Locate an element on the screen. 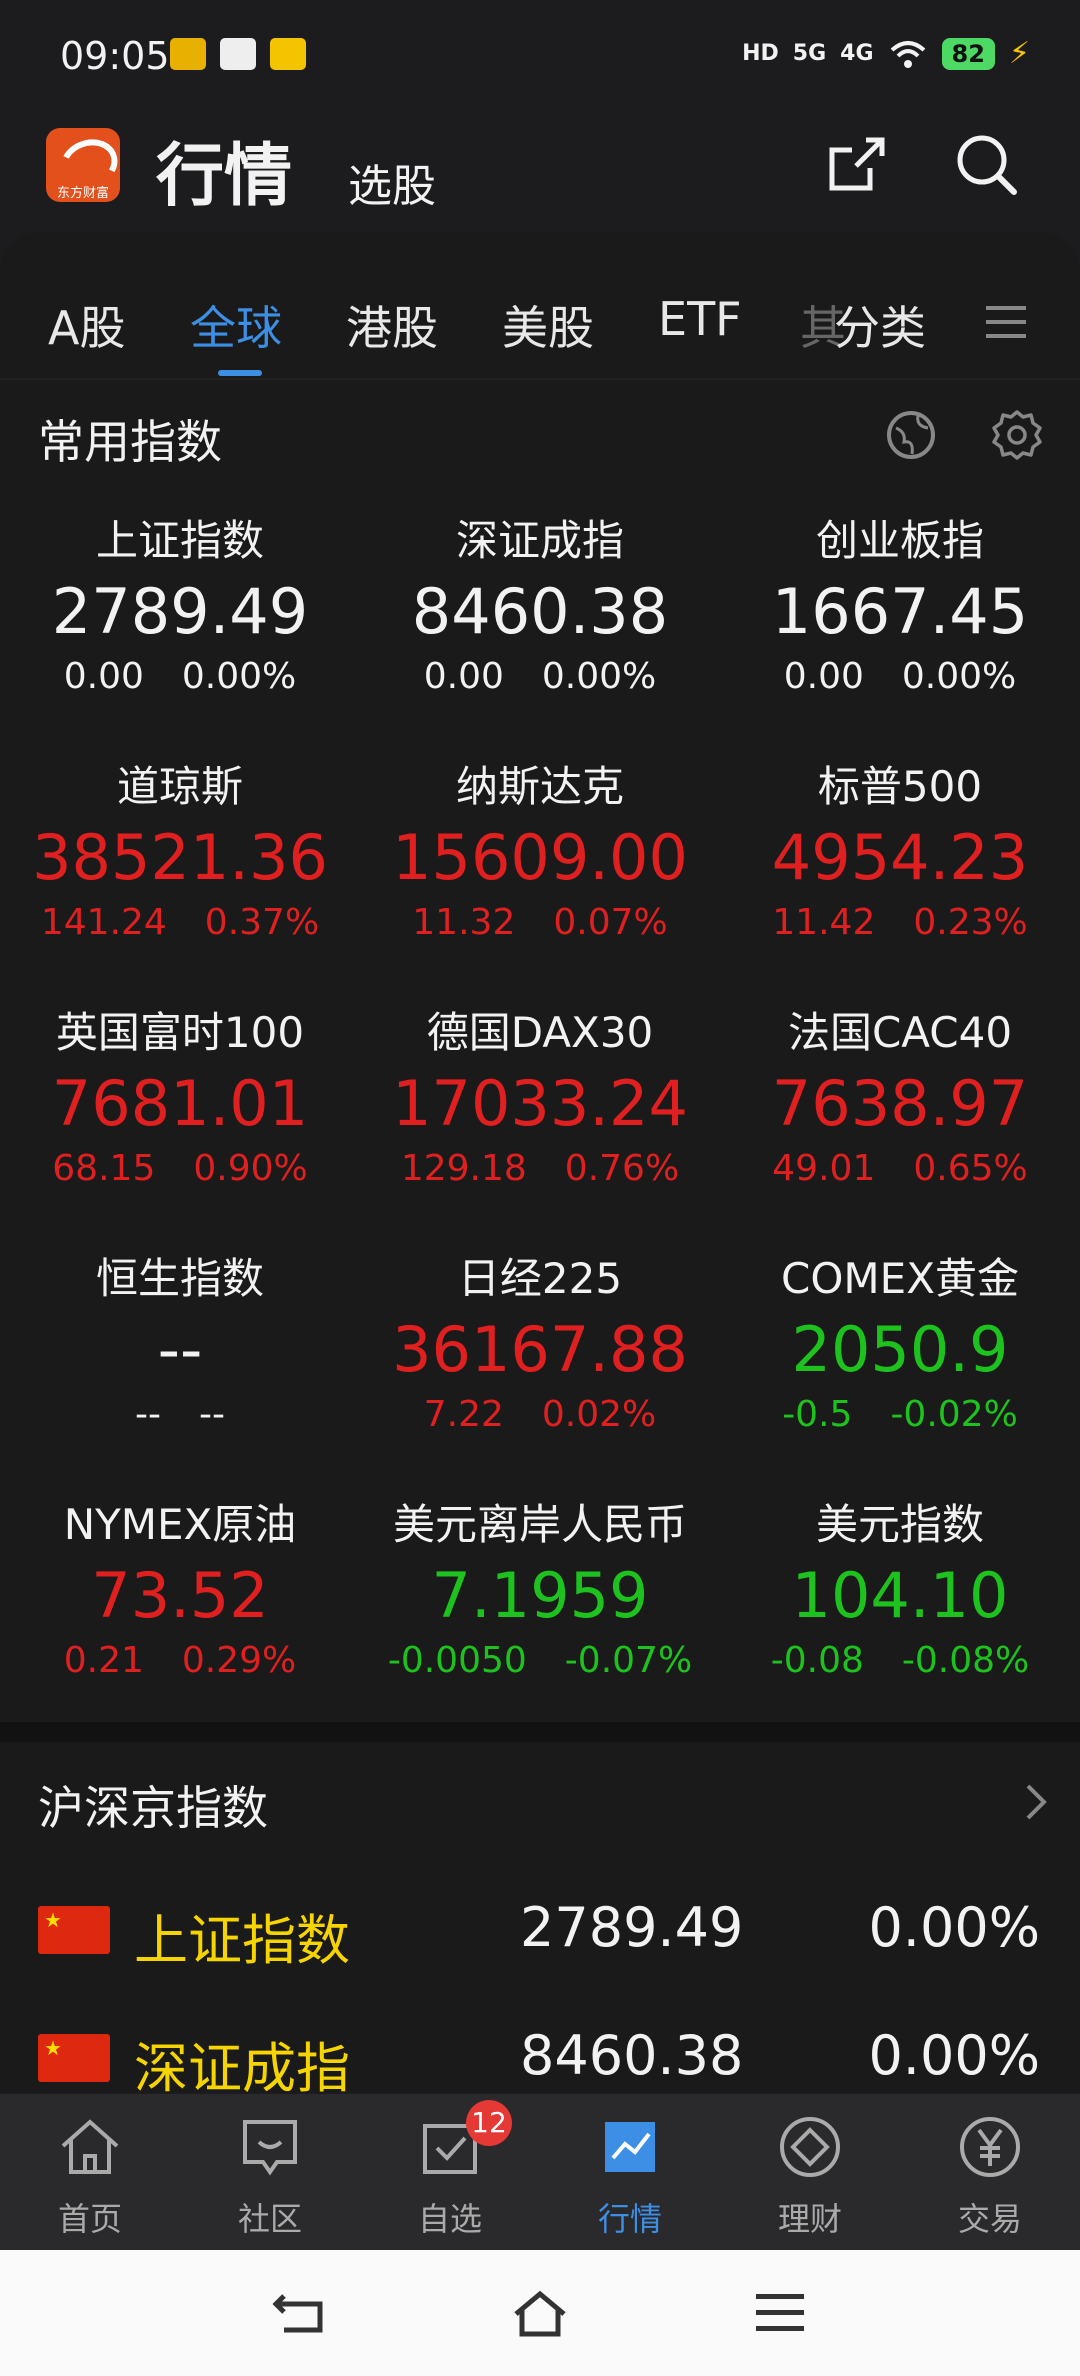  index-cell-cac40: 法国CAC40 7638.97 49.01 0.65% is located at coordinates (900, 1125).